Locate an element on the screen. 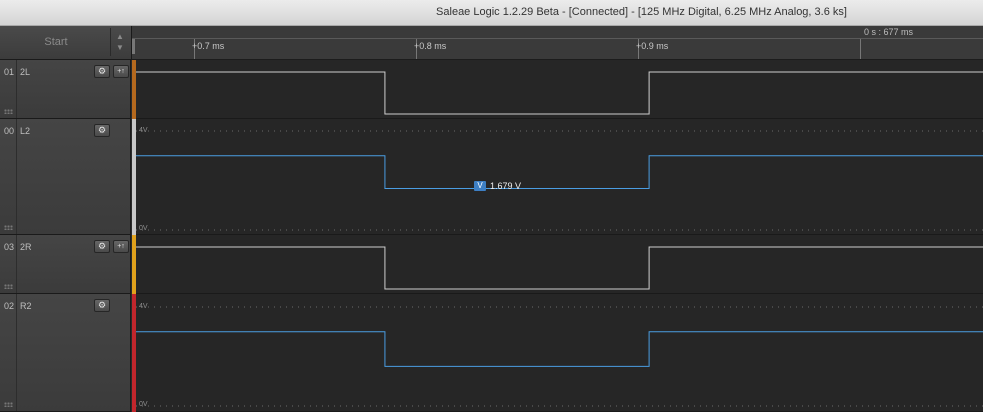 This screenshot has height=412, width=983. channel-number: 01 is located at coordinates (9, 72).